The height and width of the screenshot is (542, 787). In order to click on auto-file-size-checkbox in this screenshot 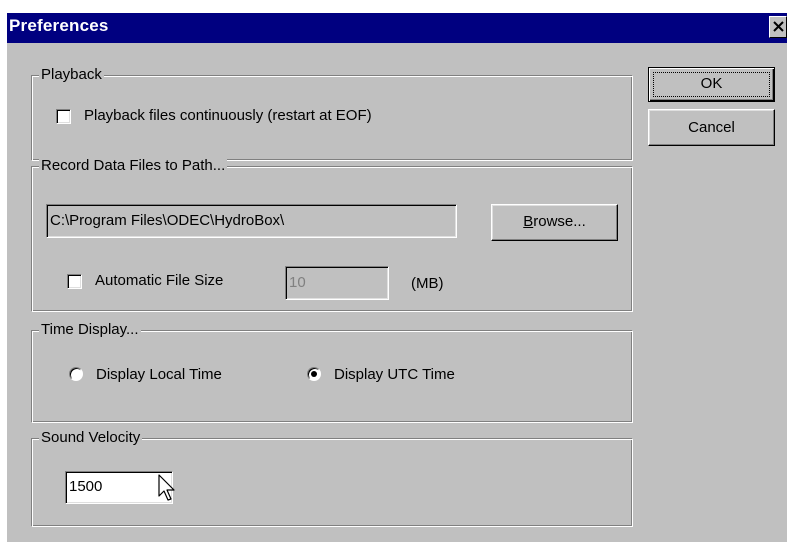, I will do `click(74, 281)`.